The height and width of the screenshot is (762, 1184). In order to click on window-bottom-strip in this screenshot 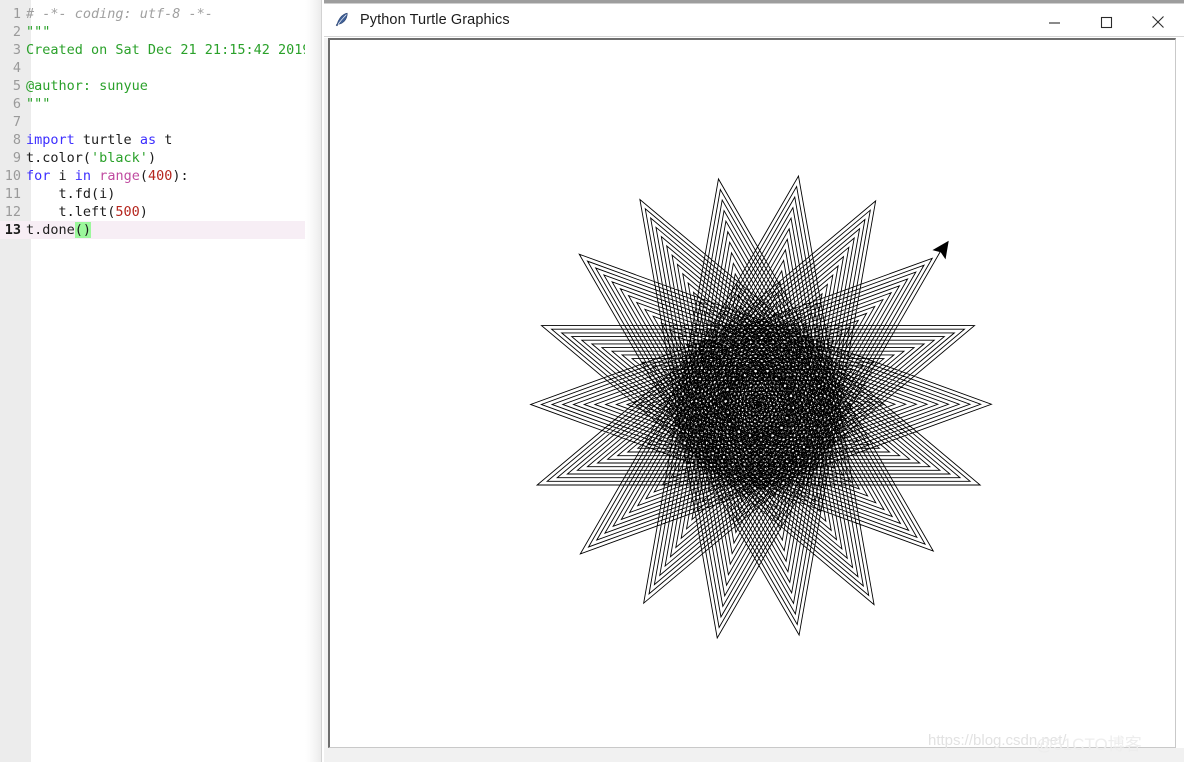, I will do `click(754, 755)`.